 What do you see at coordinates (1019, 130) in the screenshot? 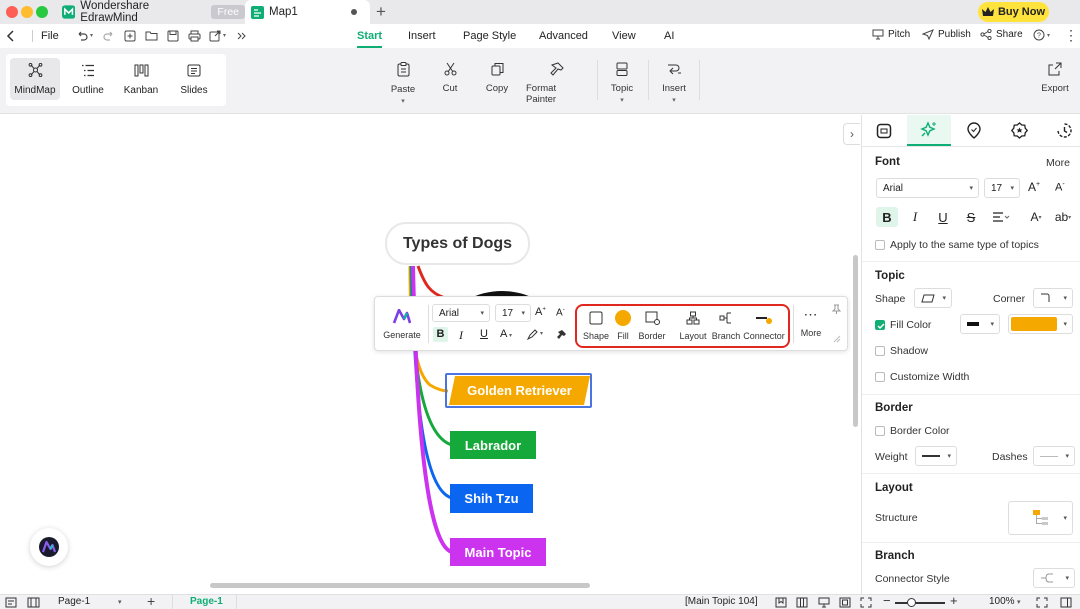
I see `tab-clipart` at bounding box center [1019, 130].